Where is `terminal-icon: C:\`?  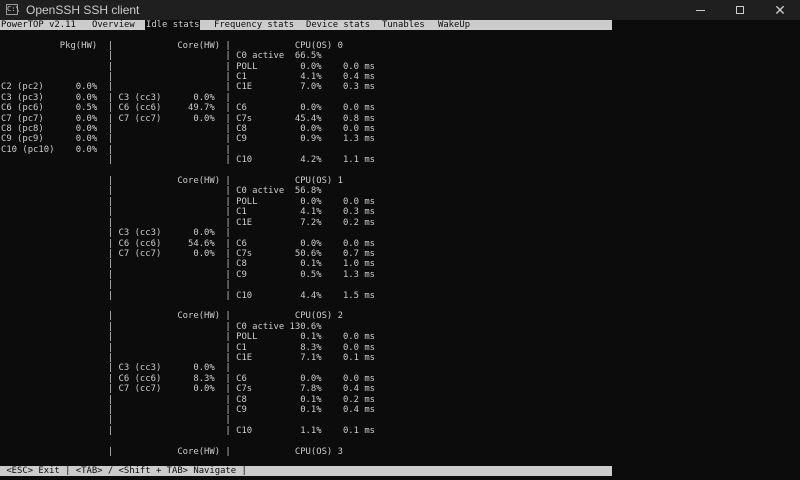 terminal-icon: C:\ is located at coordinates (13, 9).